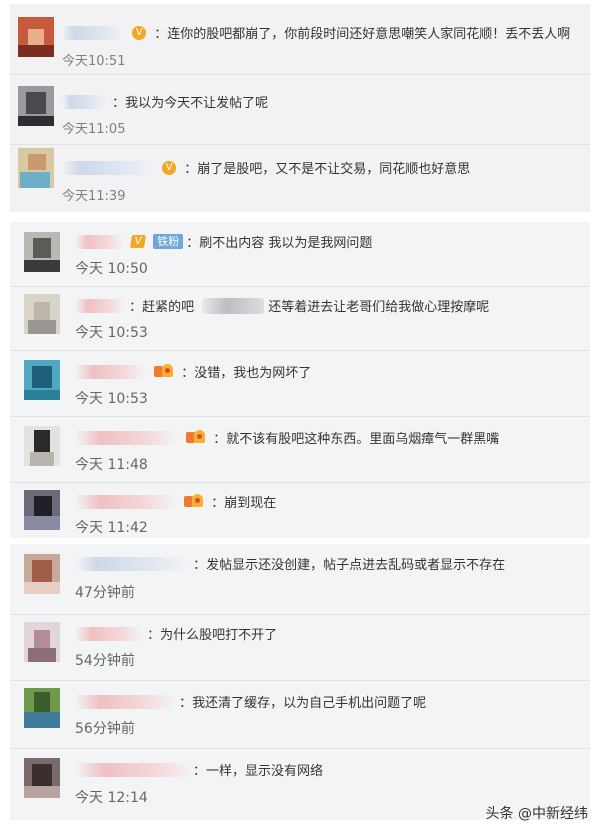 The image size is (600, 835). What do you see at coordinates (94, 129) in the screenshot?
I see `comment-time: 今天11:05` at bounding box center [94, 129].